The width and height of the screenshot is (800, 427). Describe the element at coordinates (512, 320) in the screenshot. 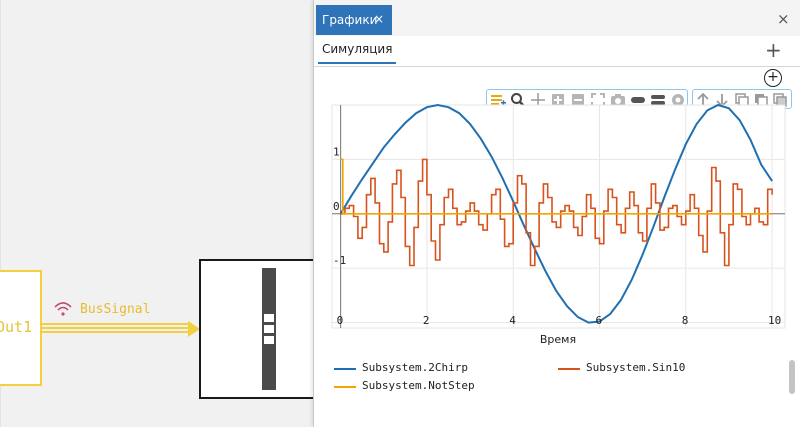

I see `x-tick-label: 4` at that location.